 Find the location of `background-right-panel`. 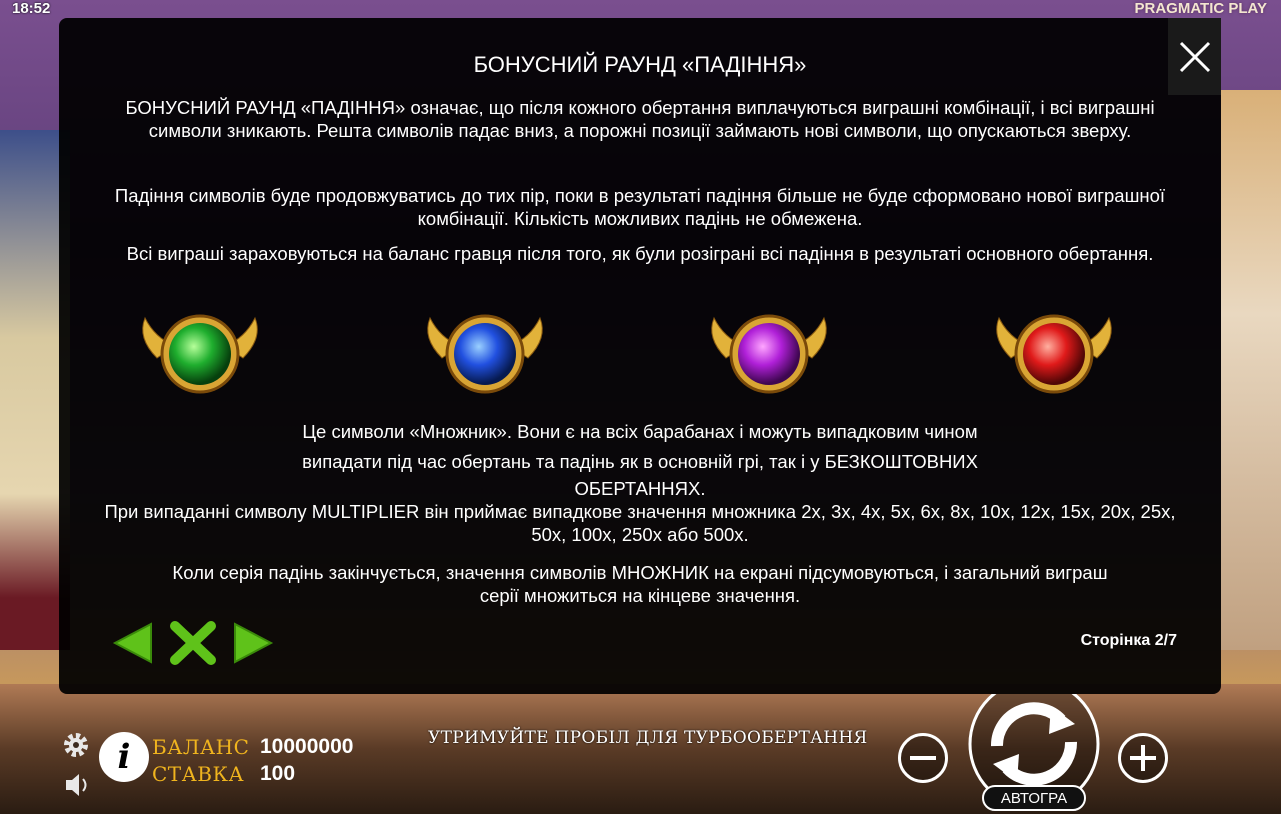

background-right-panel is located at coordinates (1251, 370).